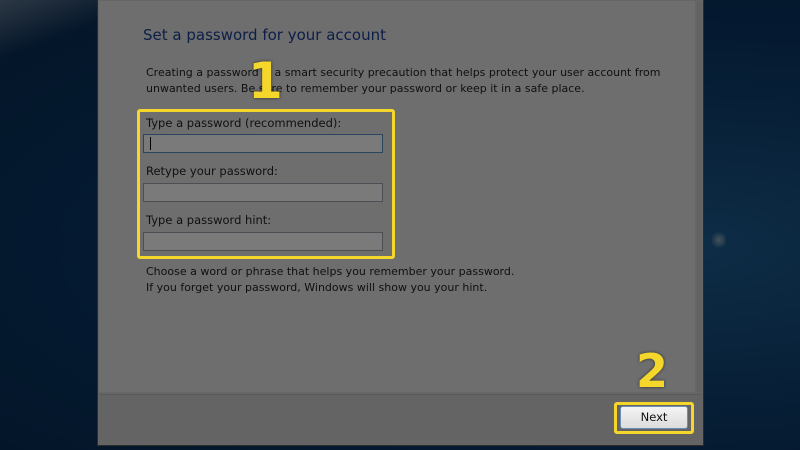  I want to click on step-number-1: 1, so click(265, 81).